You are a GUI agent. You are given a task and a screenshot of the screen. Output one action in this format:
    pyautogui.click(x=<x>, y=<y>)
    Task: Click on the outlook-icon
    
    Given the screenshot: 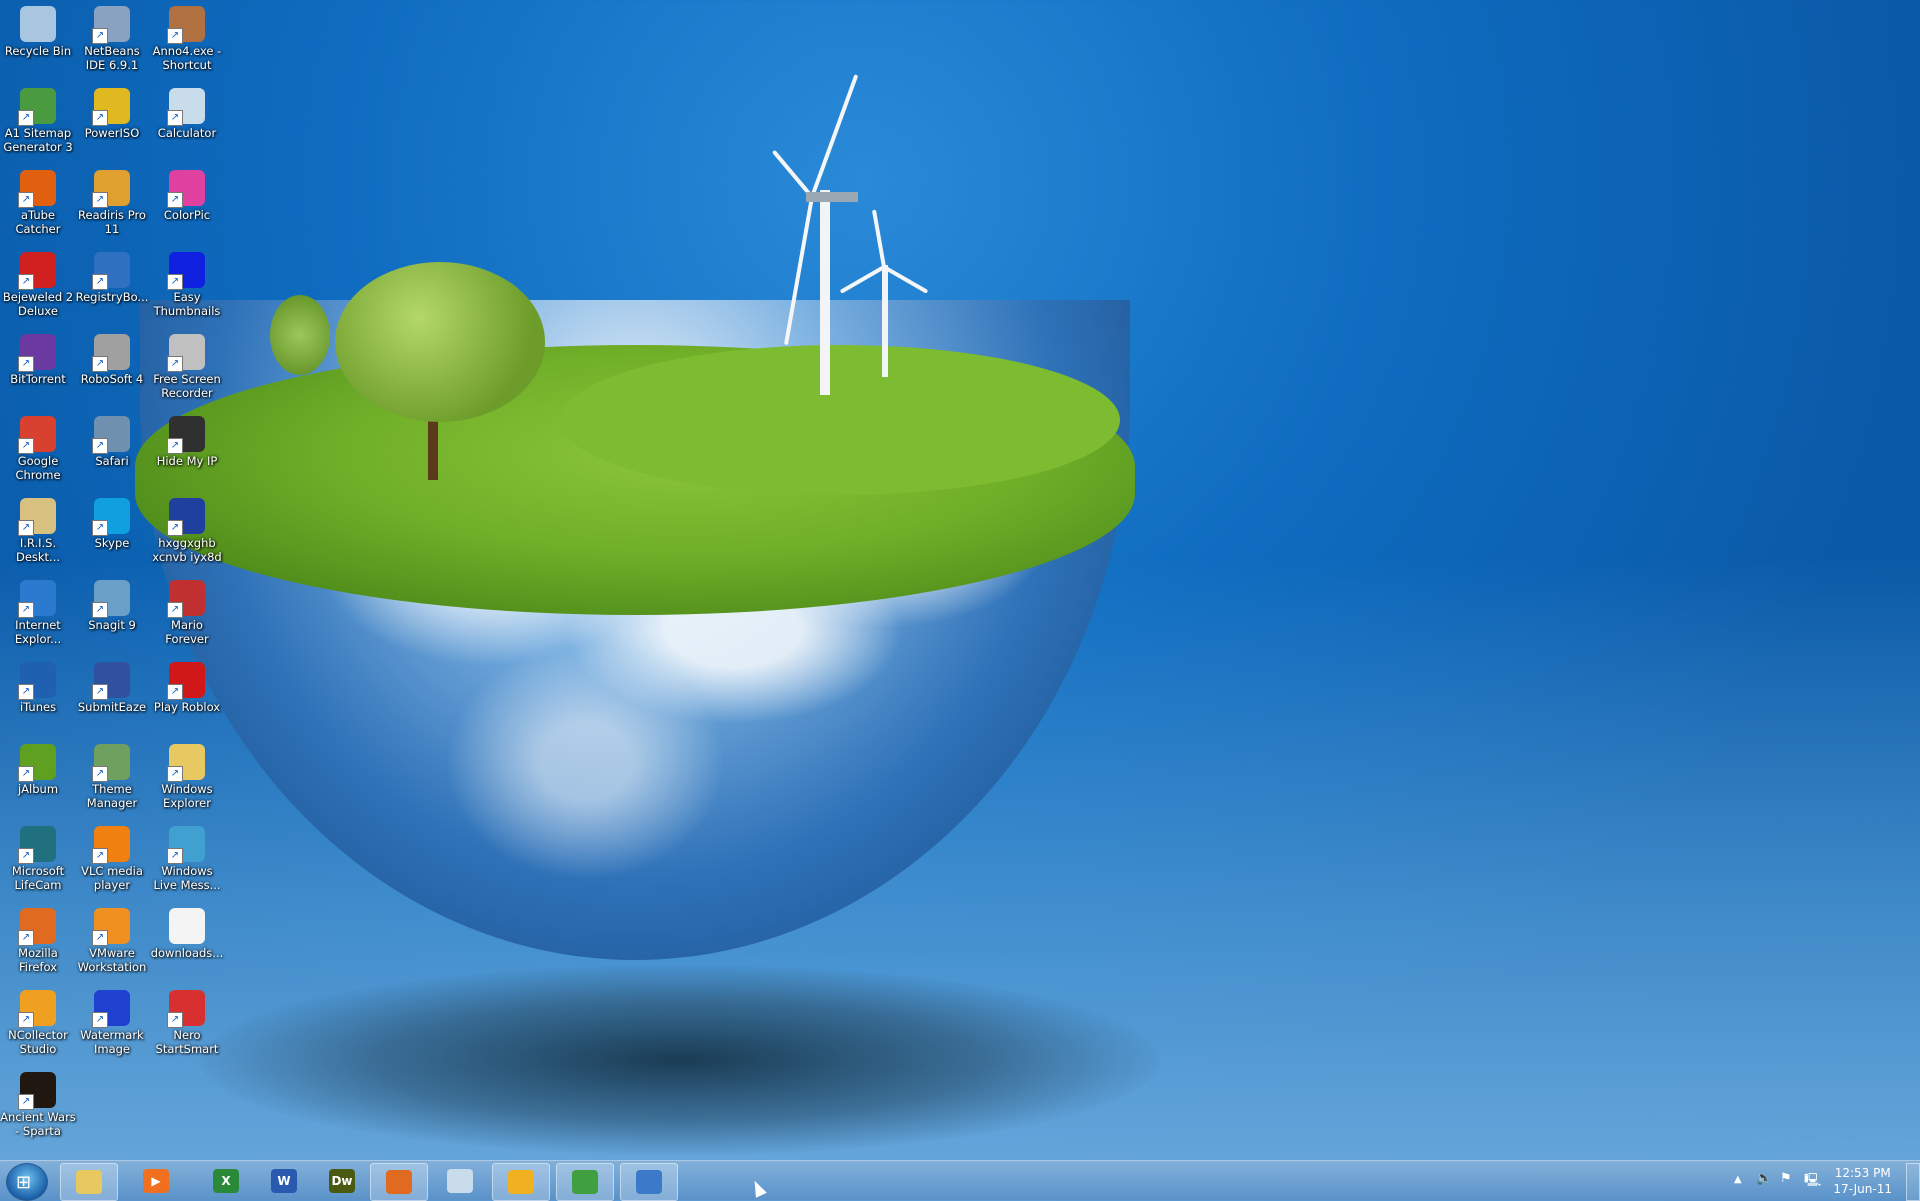 What is the action you would take?
    pyautogui.click(x=521, y=1182)
    